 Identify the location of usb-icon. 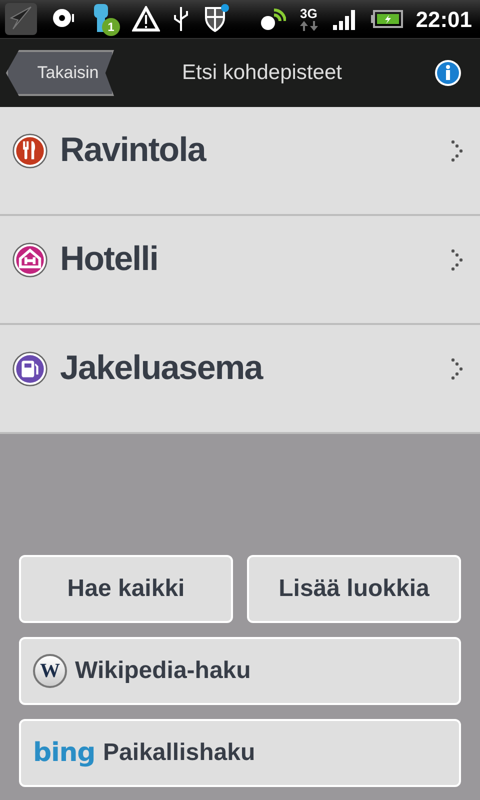
(181, 19).